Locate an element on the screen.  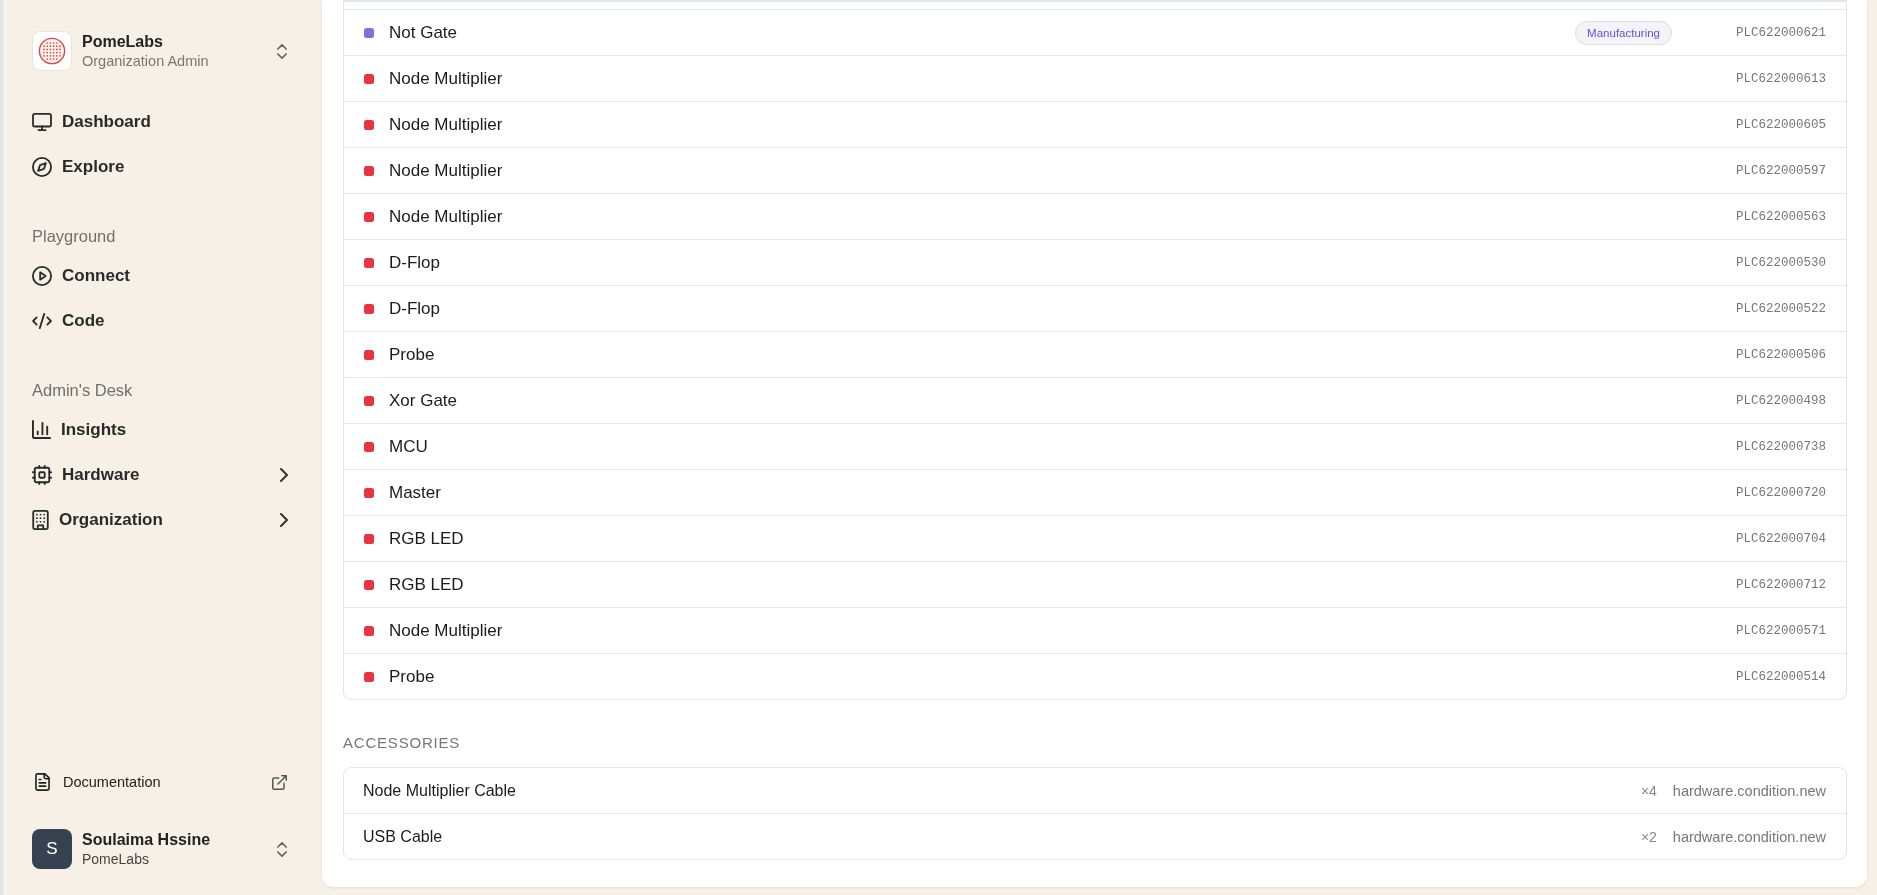
serial-number: PLC622000738 is located at coordinates (1781, 446).